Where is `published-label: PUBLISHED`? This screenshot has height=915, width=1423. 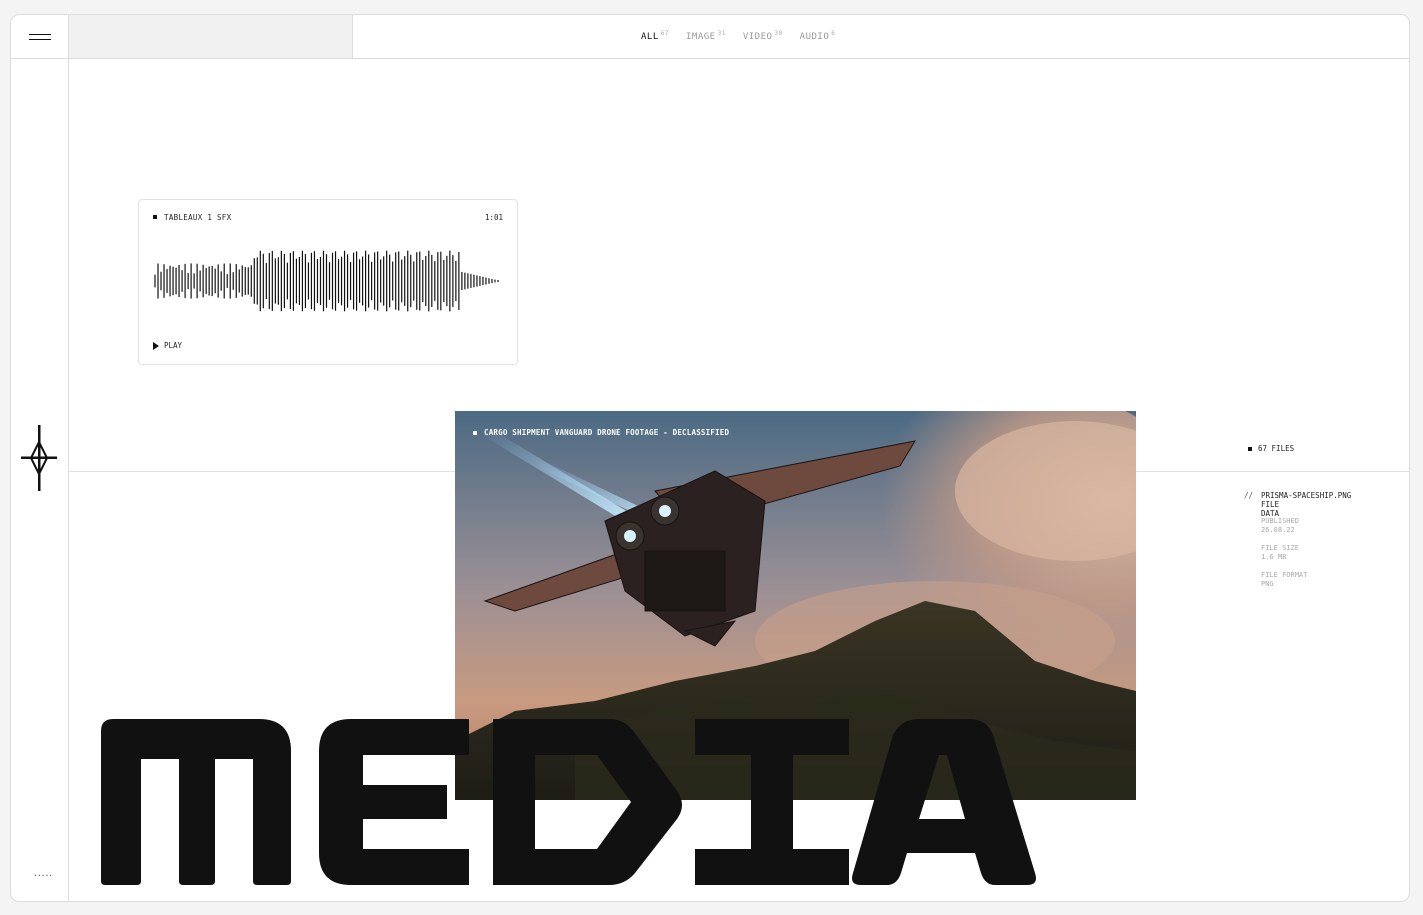 published-label: PUBLISHED is located at coordinates (1280, 521).